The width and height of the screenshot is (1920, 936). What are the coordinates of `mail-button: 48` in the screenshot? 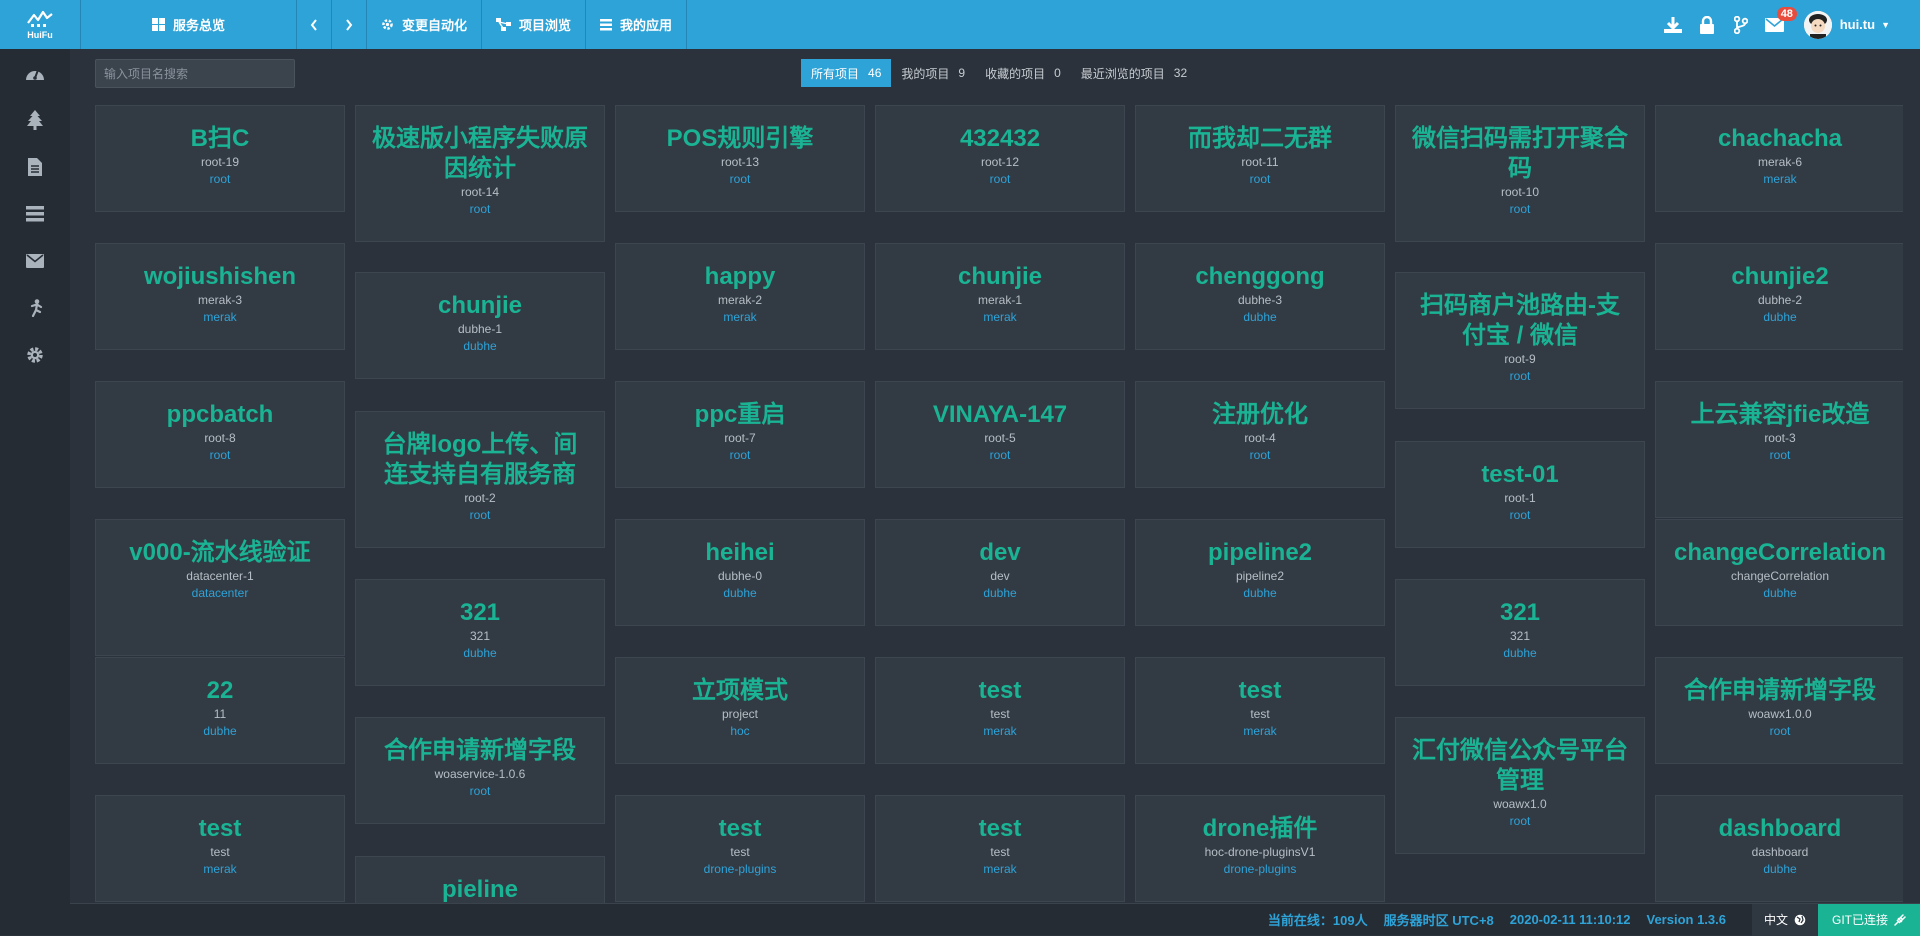 It's located at (1777, 24).